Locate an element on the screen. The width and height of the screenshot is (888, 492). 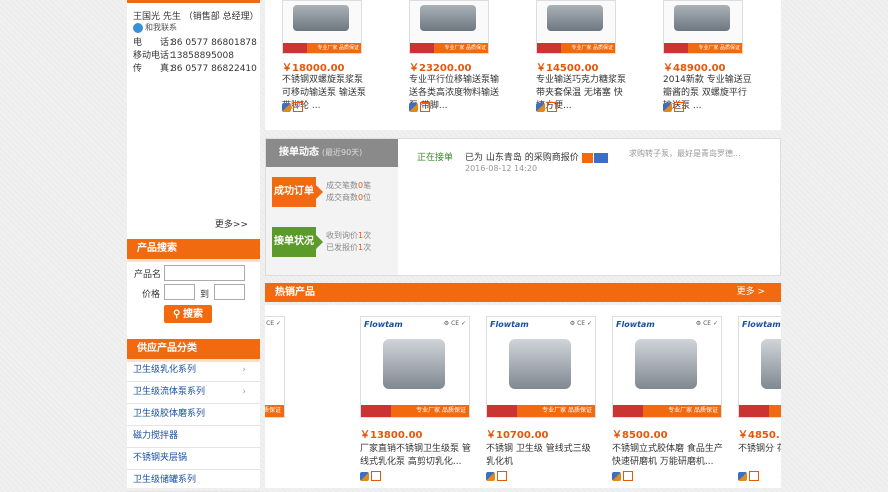
search-icon: ⚲ is located at coordinates (176, 314).